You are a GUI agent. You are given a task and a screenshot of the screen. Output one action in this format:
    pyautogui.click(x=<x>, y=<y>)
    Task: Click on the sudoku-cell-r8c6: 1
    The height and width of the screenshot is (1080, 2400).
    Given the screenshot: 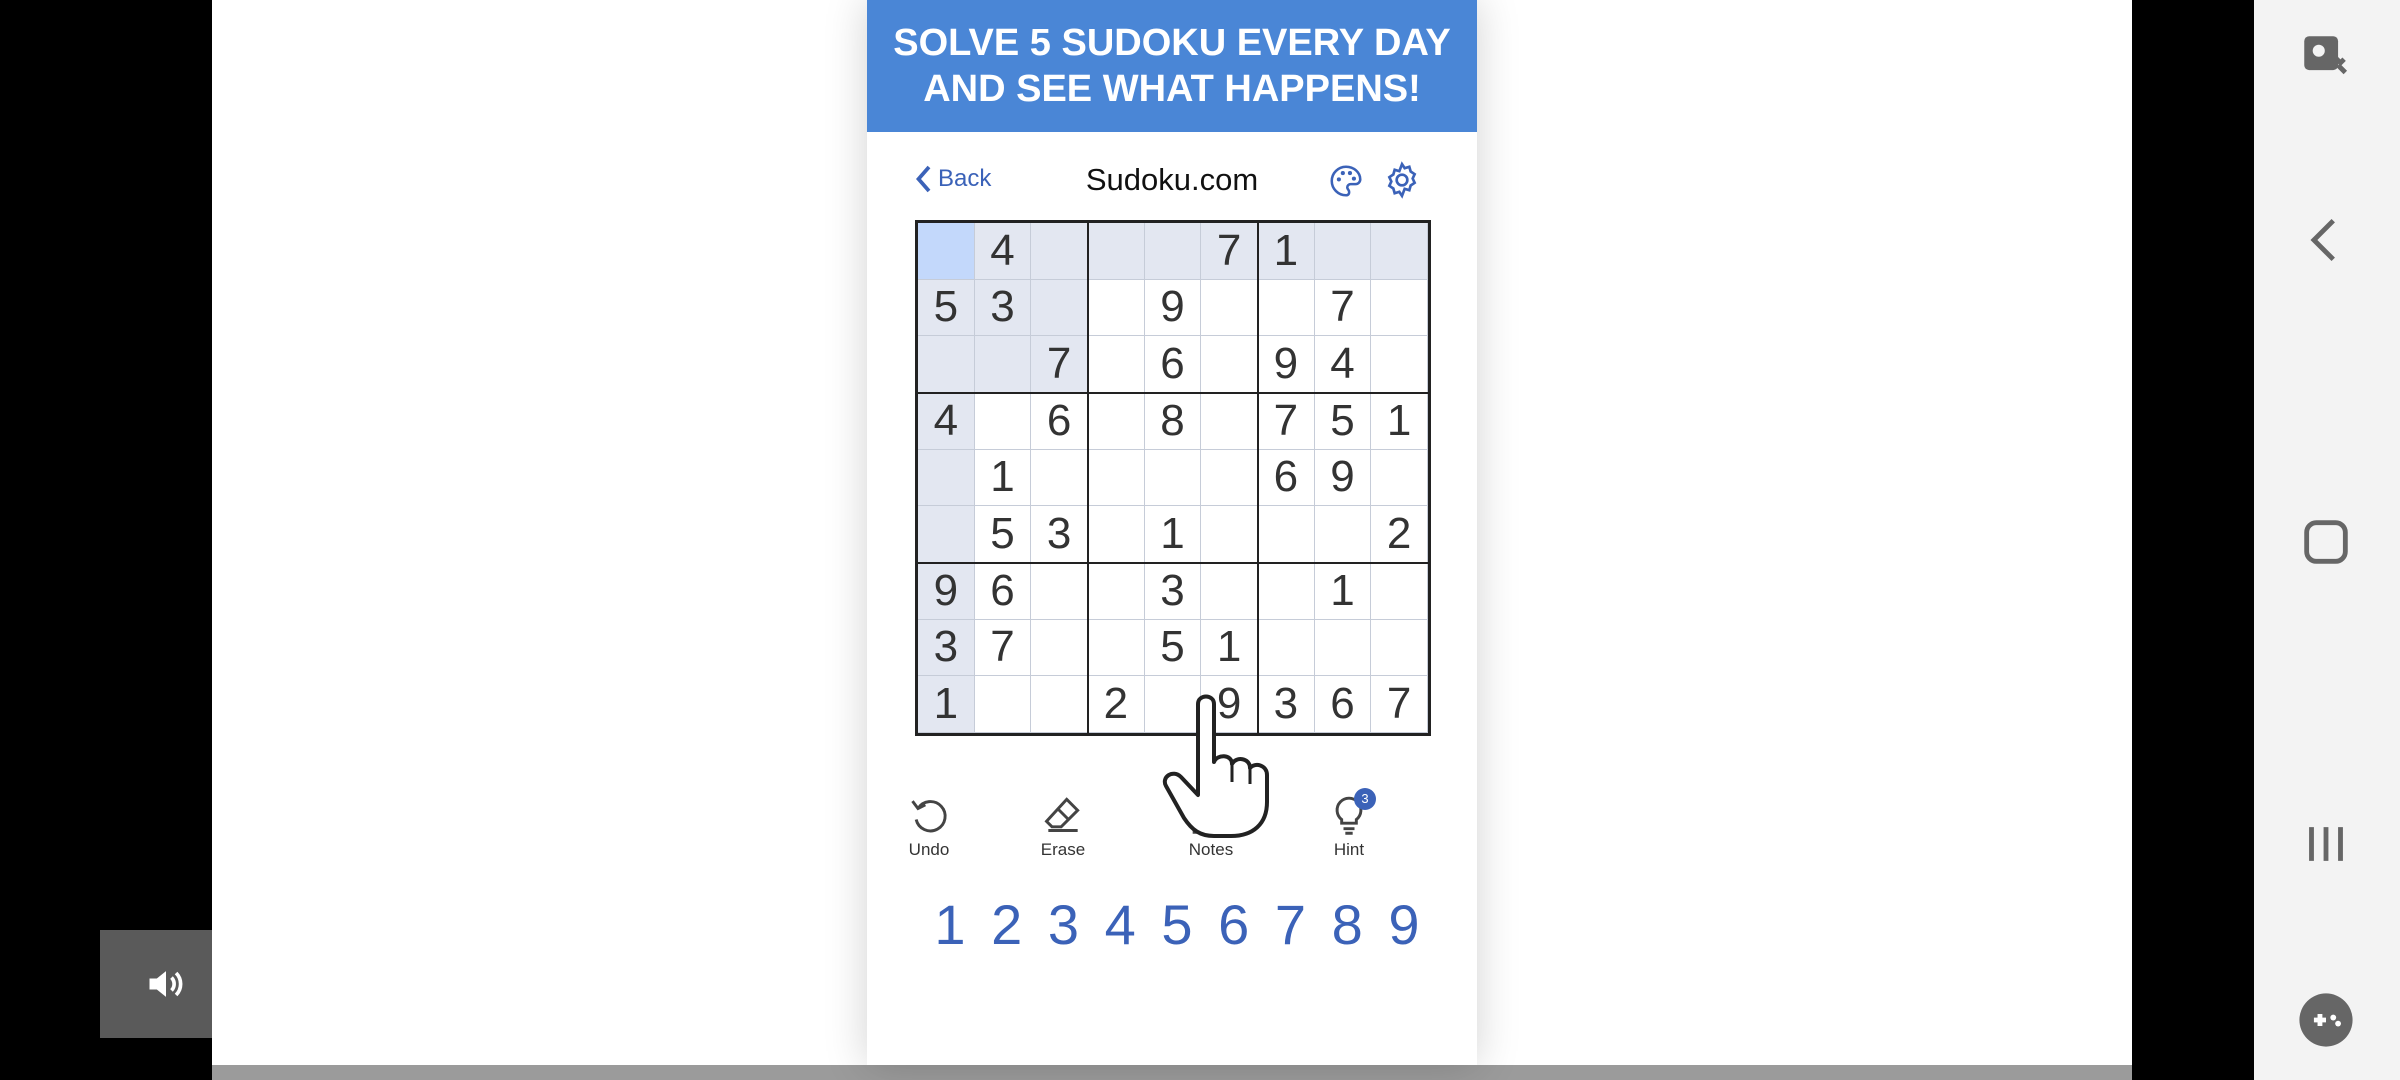 What is the action you would take?
    pyautogui.click(x=1229, y=648)
    